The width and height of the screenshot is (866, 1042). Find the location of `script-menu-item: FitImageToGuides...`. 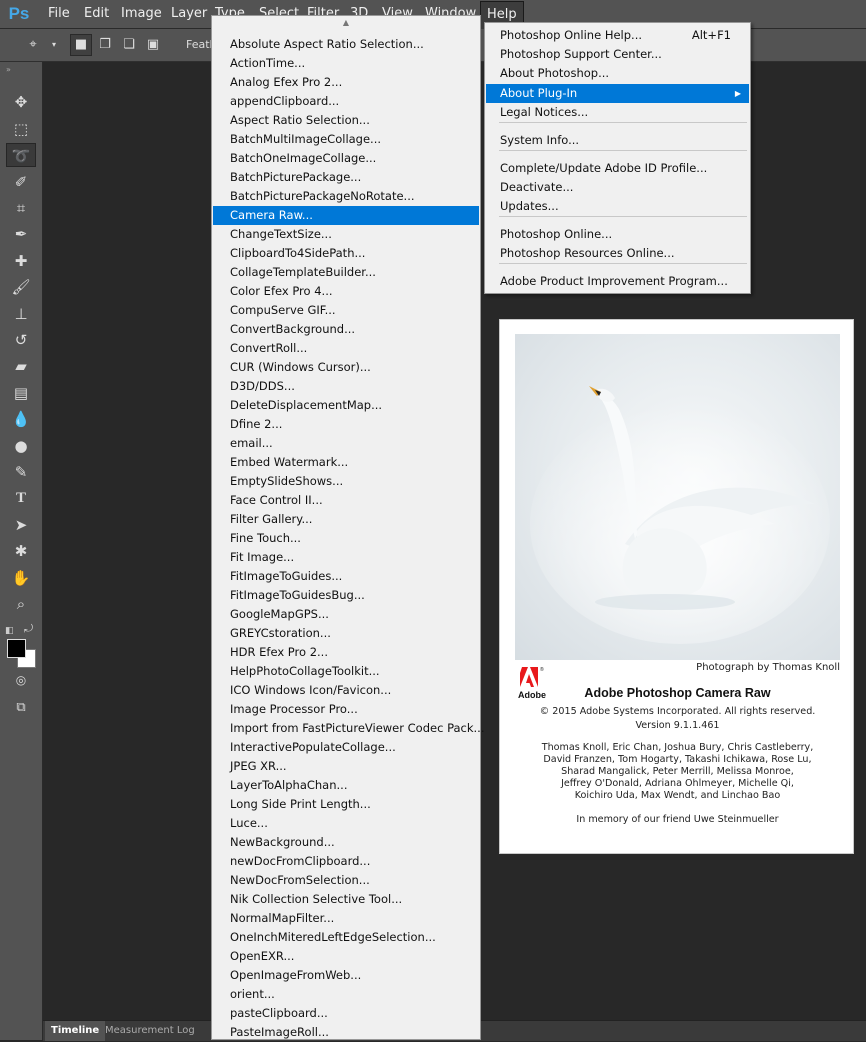

script-menu-item: FitImageToGuides... is located at coordinates (346, 576).